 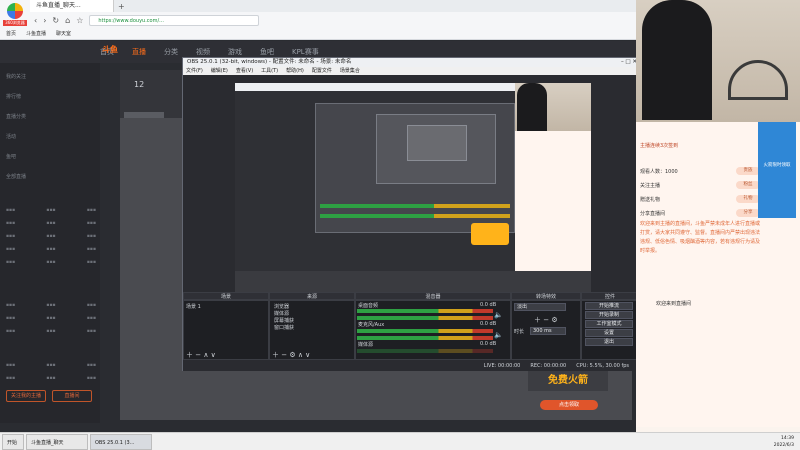 I want to click on promo-banner: 免费火箭, so click(x=568, y=381).